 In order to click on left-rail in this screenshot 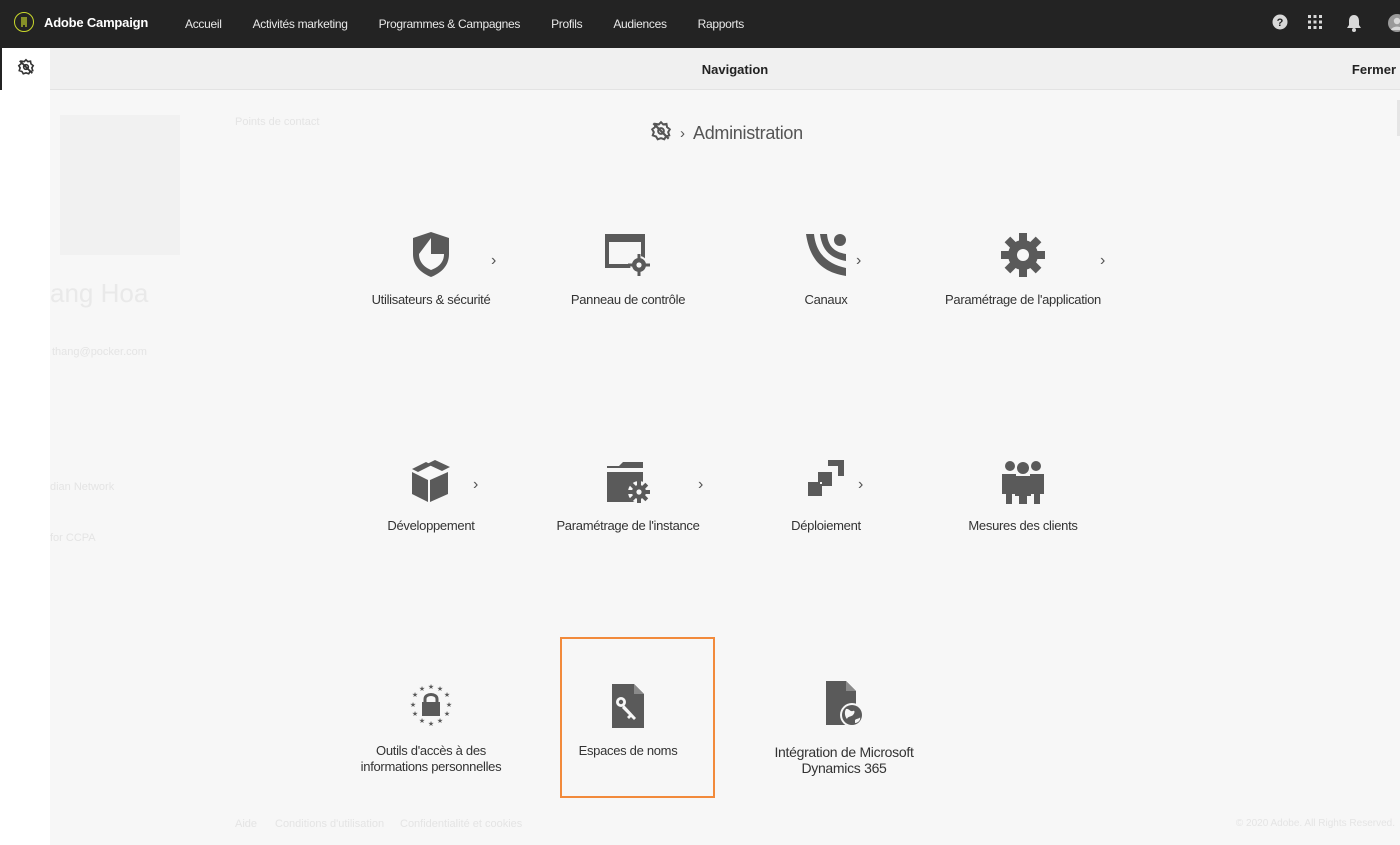, I will do `click(25, 446)`.